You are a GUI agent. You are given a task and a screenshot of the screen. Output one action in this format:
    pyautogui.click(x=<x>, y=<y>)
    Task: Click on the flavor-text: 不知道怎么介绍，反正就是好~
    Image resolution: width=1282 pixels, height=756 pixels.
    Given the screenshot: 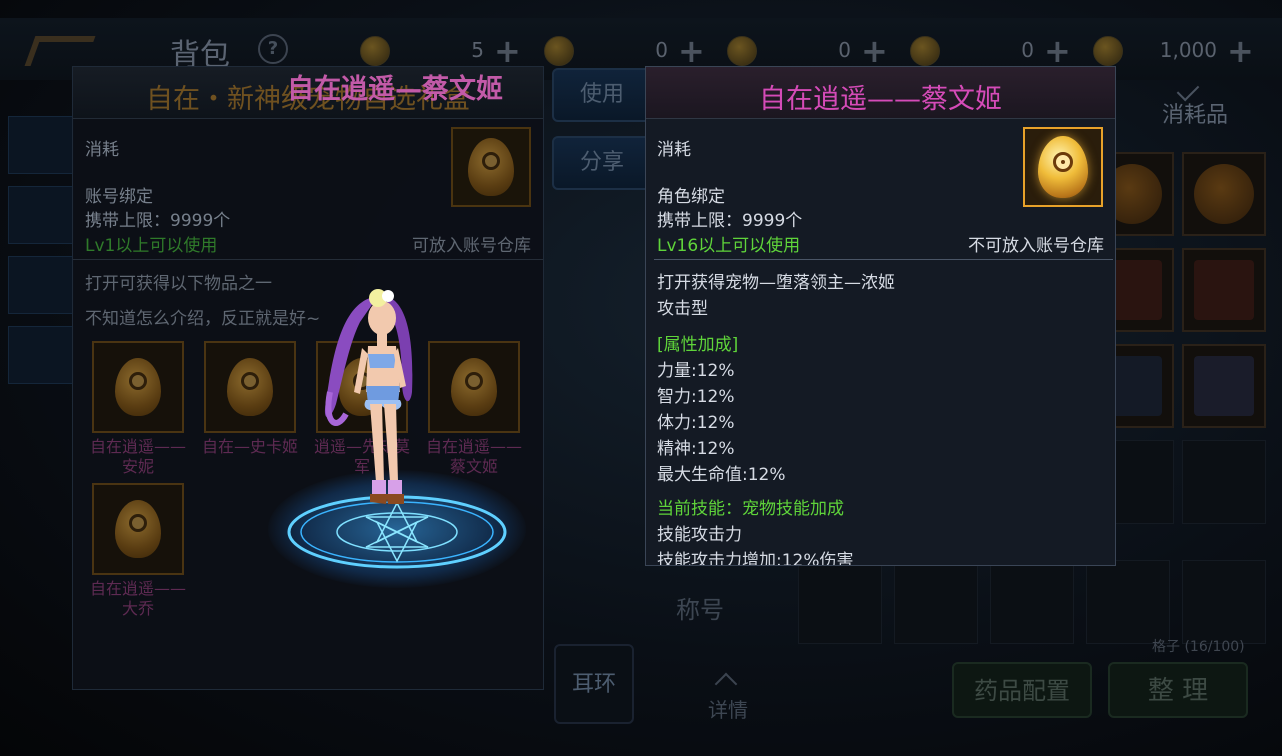 What is the action you would take?
    pyautogui.click(x=203, y=319)
    